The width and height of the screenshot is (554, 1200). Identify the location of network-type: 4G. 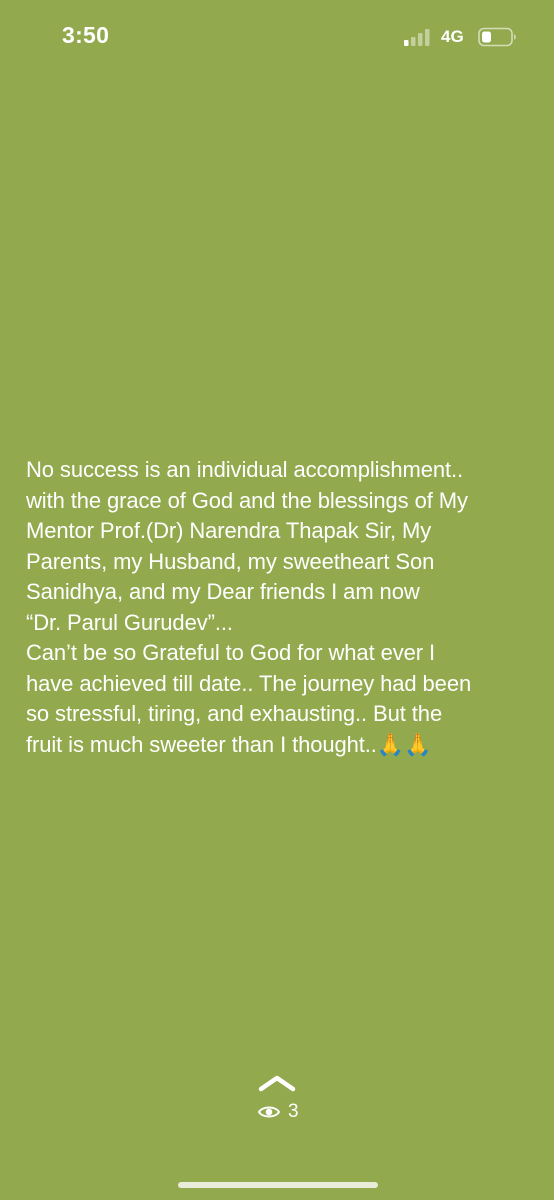
(452, 36).